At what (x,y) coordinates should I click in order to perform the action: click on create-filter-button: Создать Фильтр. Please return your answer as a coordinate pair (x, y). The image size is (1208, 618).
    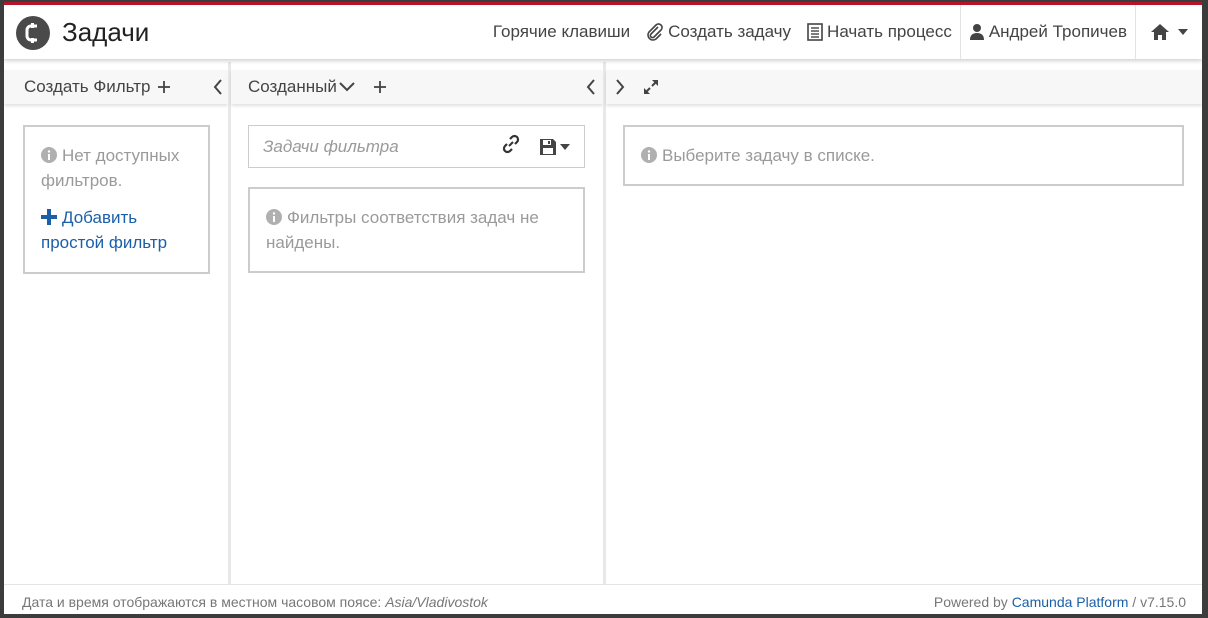
    Looking at the image, I should click on (97, 87).